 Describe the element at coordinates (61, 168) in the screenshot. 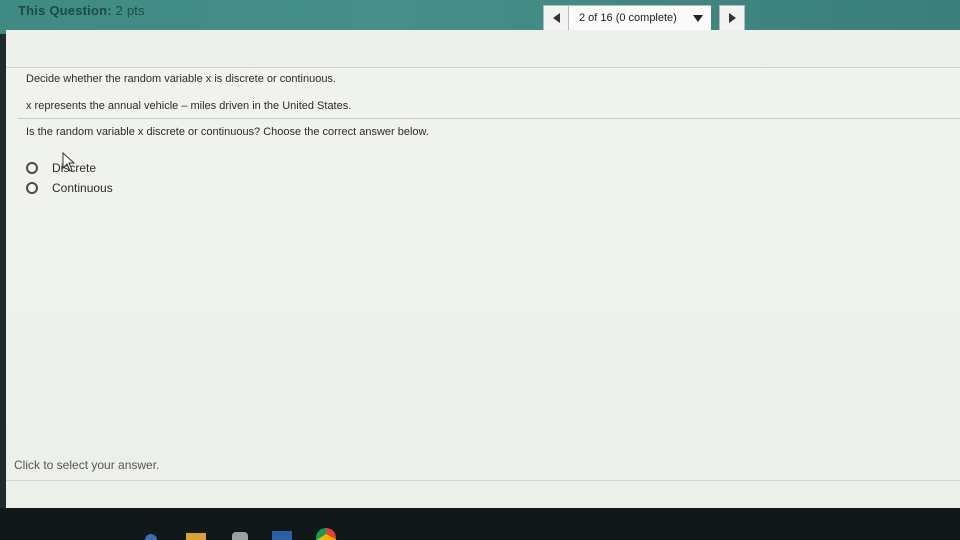

I see `option-discrete: Discrete` at that location.